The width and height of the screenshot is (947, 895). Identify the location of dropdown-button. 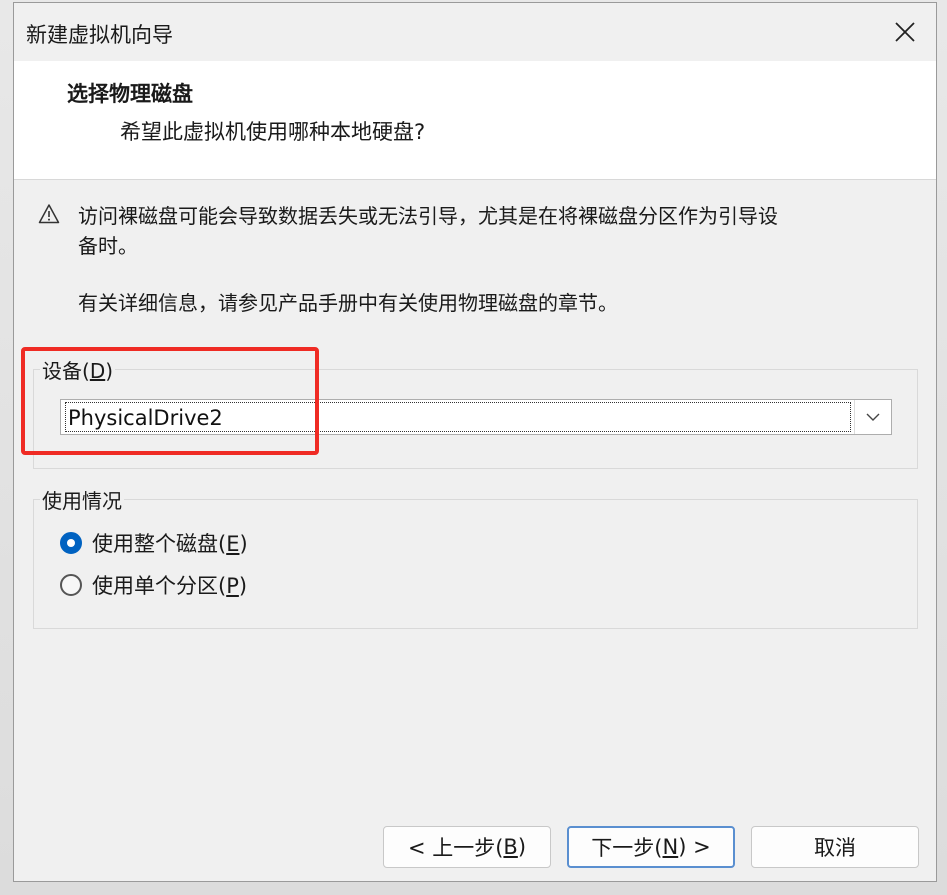
(872, 417).